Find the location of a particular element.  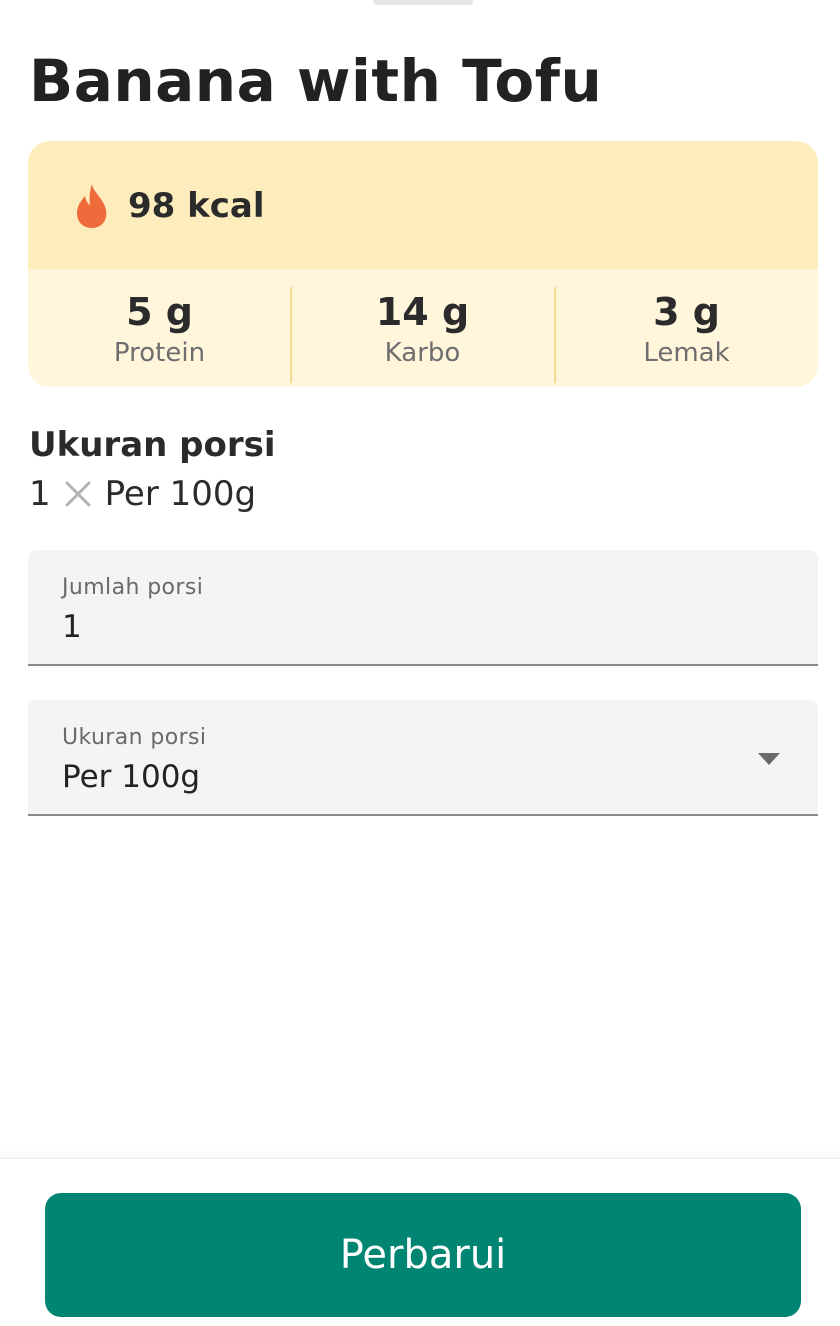

macro-carbs-value: 14 g is located at coordinates (422, 312).